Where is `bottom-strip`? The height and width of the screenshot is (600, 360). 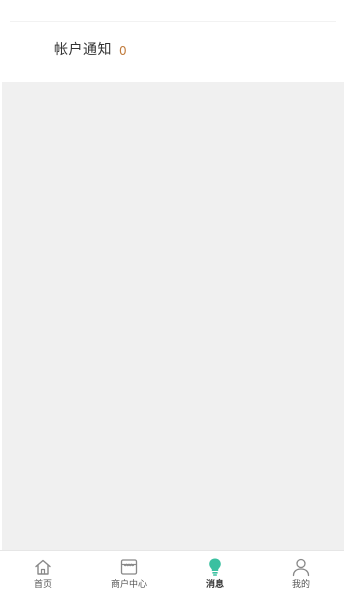
bottom-strip is located at coordinates (172, 597).